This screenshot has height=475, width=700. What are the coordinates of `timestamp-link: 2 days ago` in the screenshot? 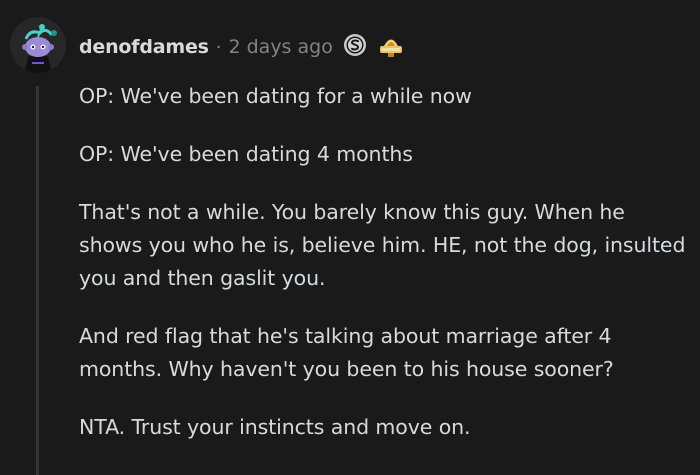 It's located at (280, 47).